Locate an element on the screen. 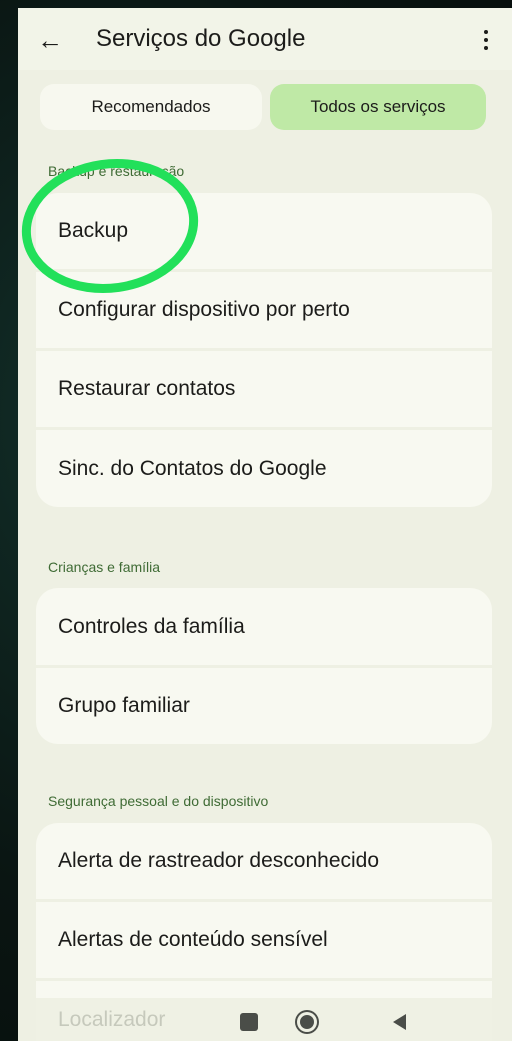 The image size is (512, 1041). tab-bar: Recomendados Todos os serviços is located at coordinates (263, 107).